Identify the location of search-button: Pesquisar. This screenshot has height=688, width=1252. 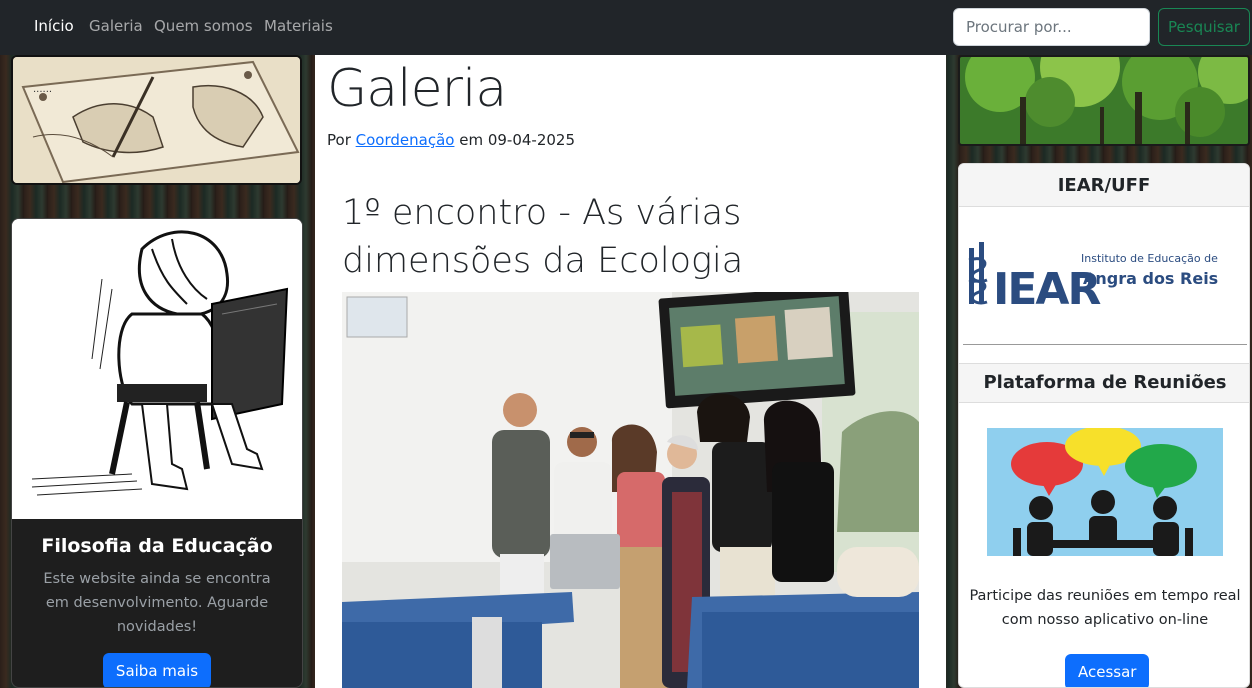
(1204, 27).